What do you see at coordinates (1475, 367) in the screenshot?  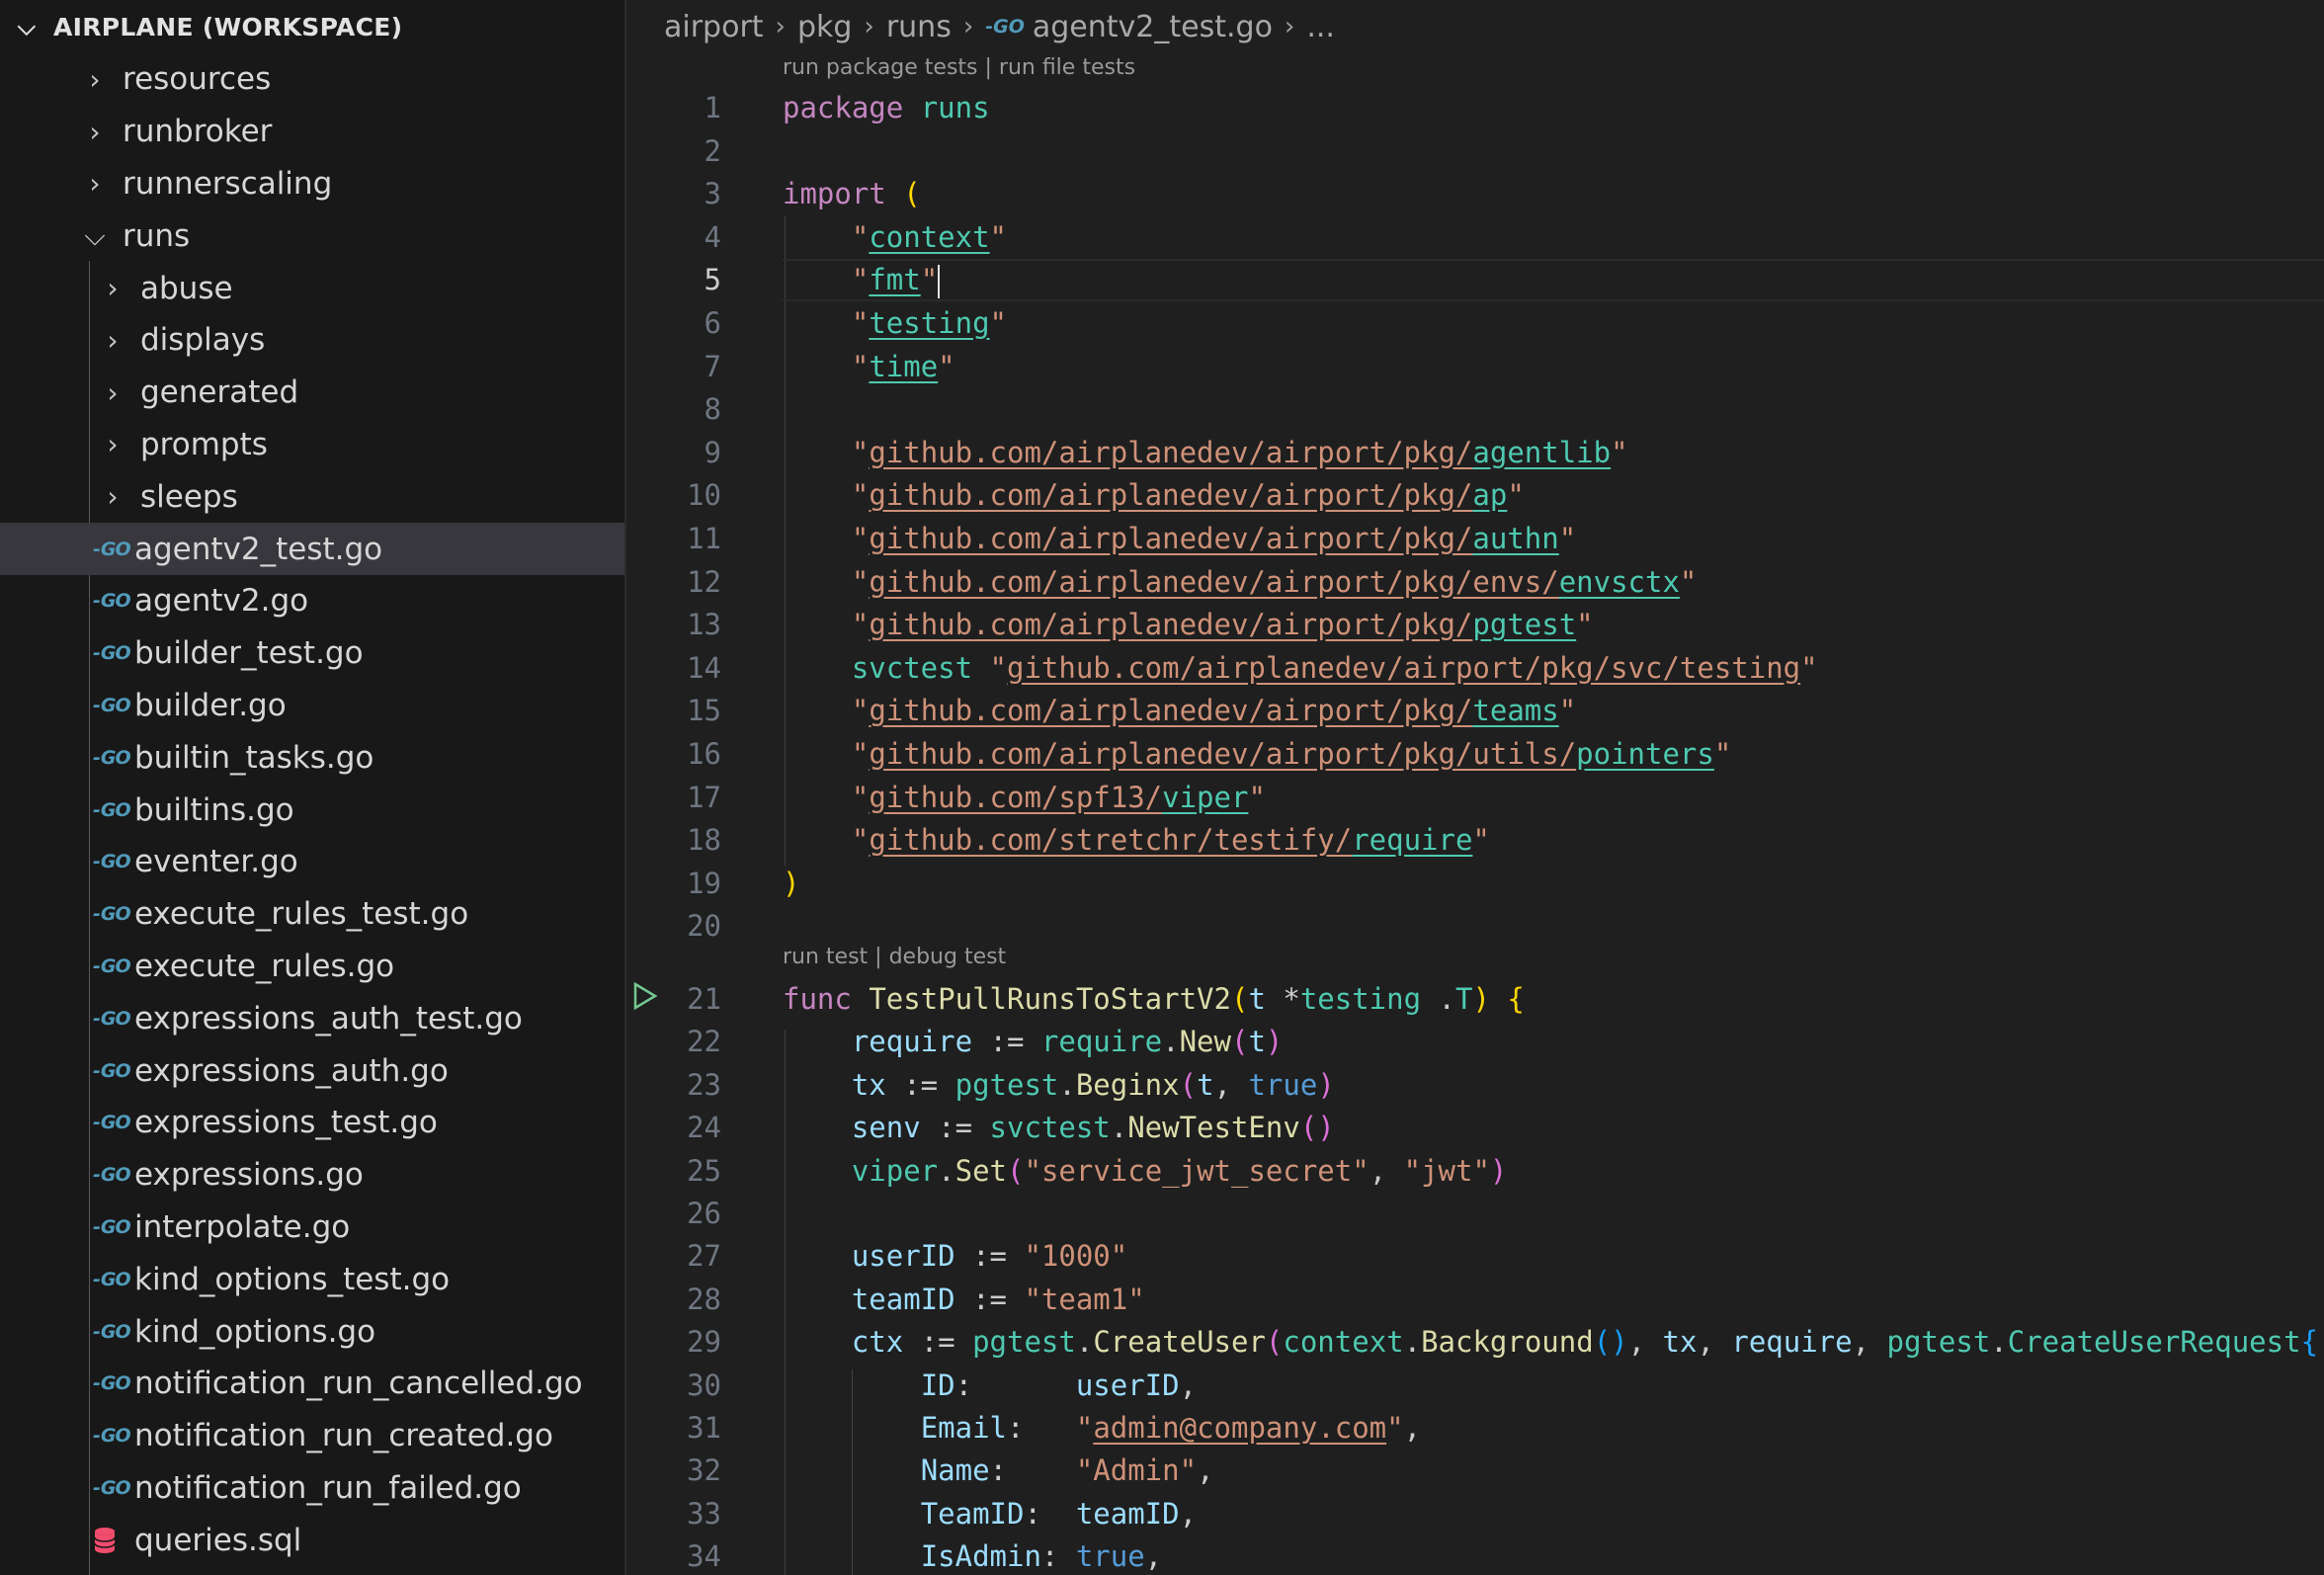 I see `code-line: 7 "time"` at bounding box center [1475, 367].